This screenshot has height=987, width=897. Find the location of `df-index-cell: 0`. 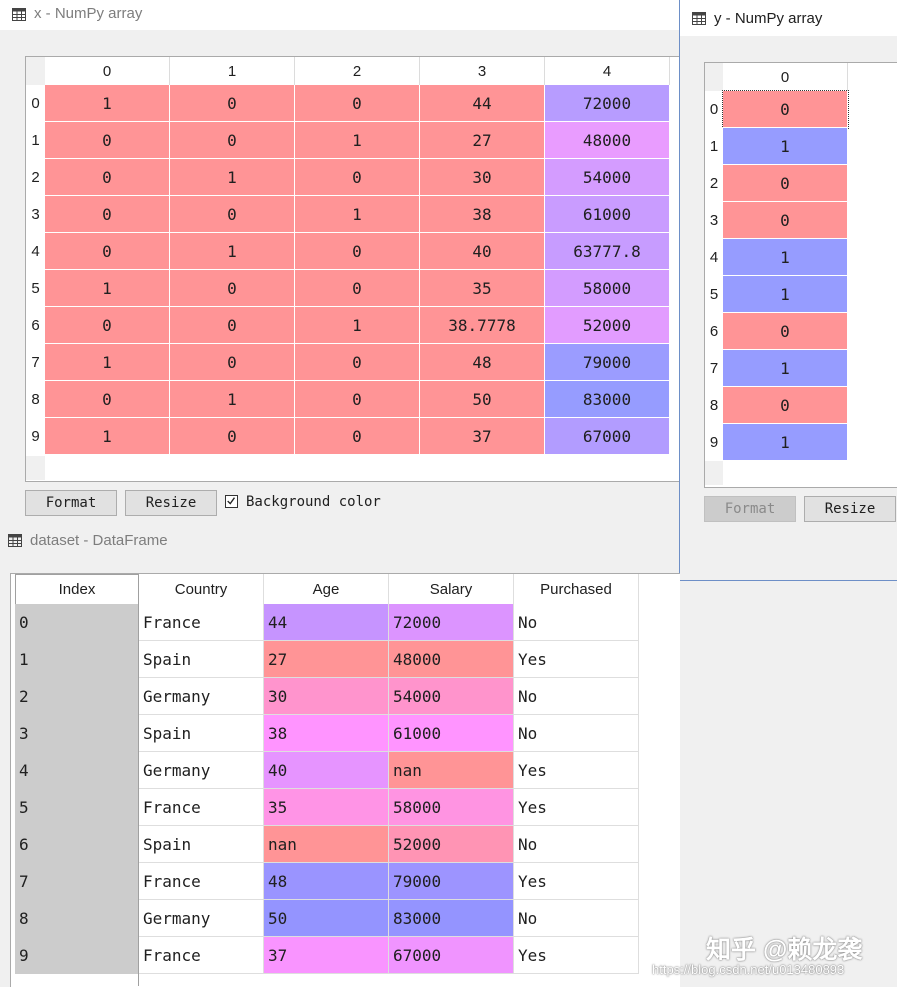

df-index-cell: 0 is located at coordinates (77, 622).